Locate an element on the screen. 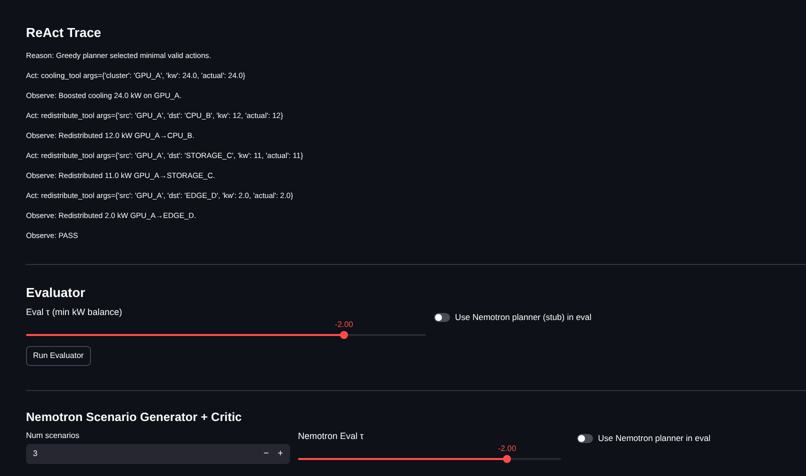  field-label: Num scenarios is located at coordinates (53, 436).